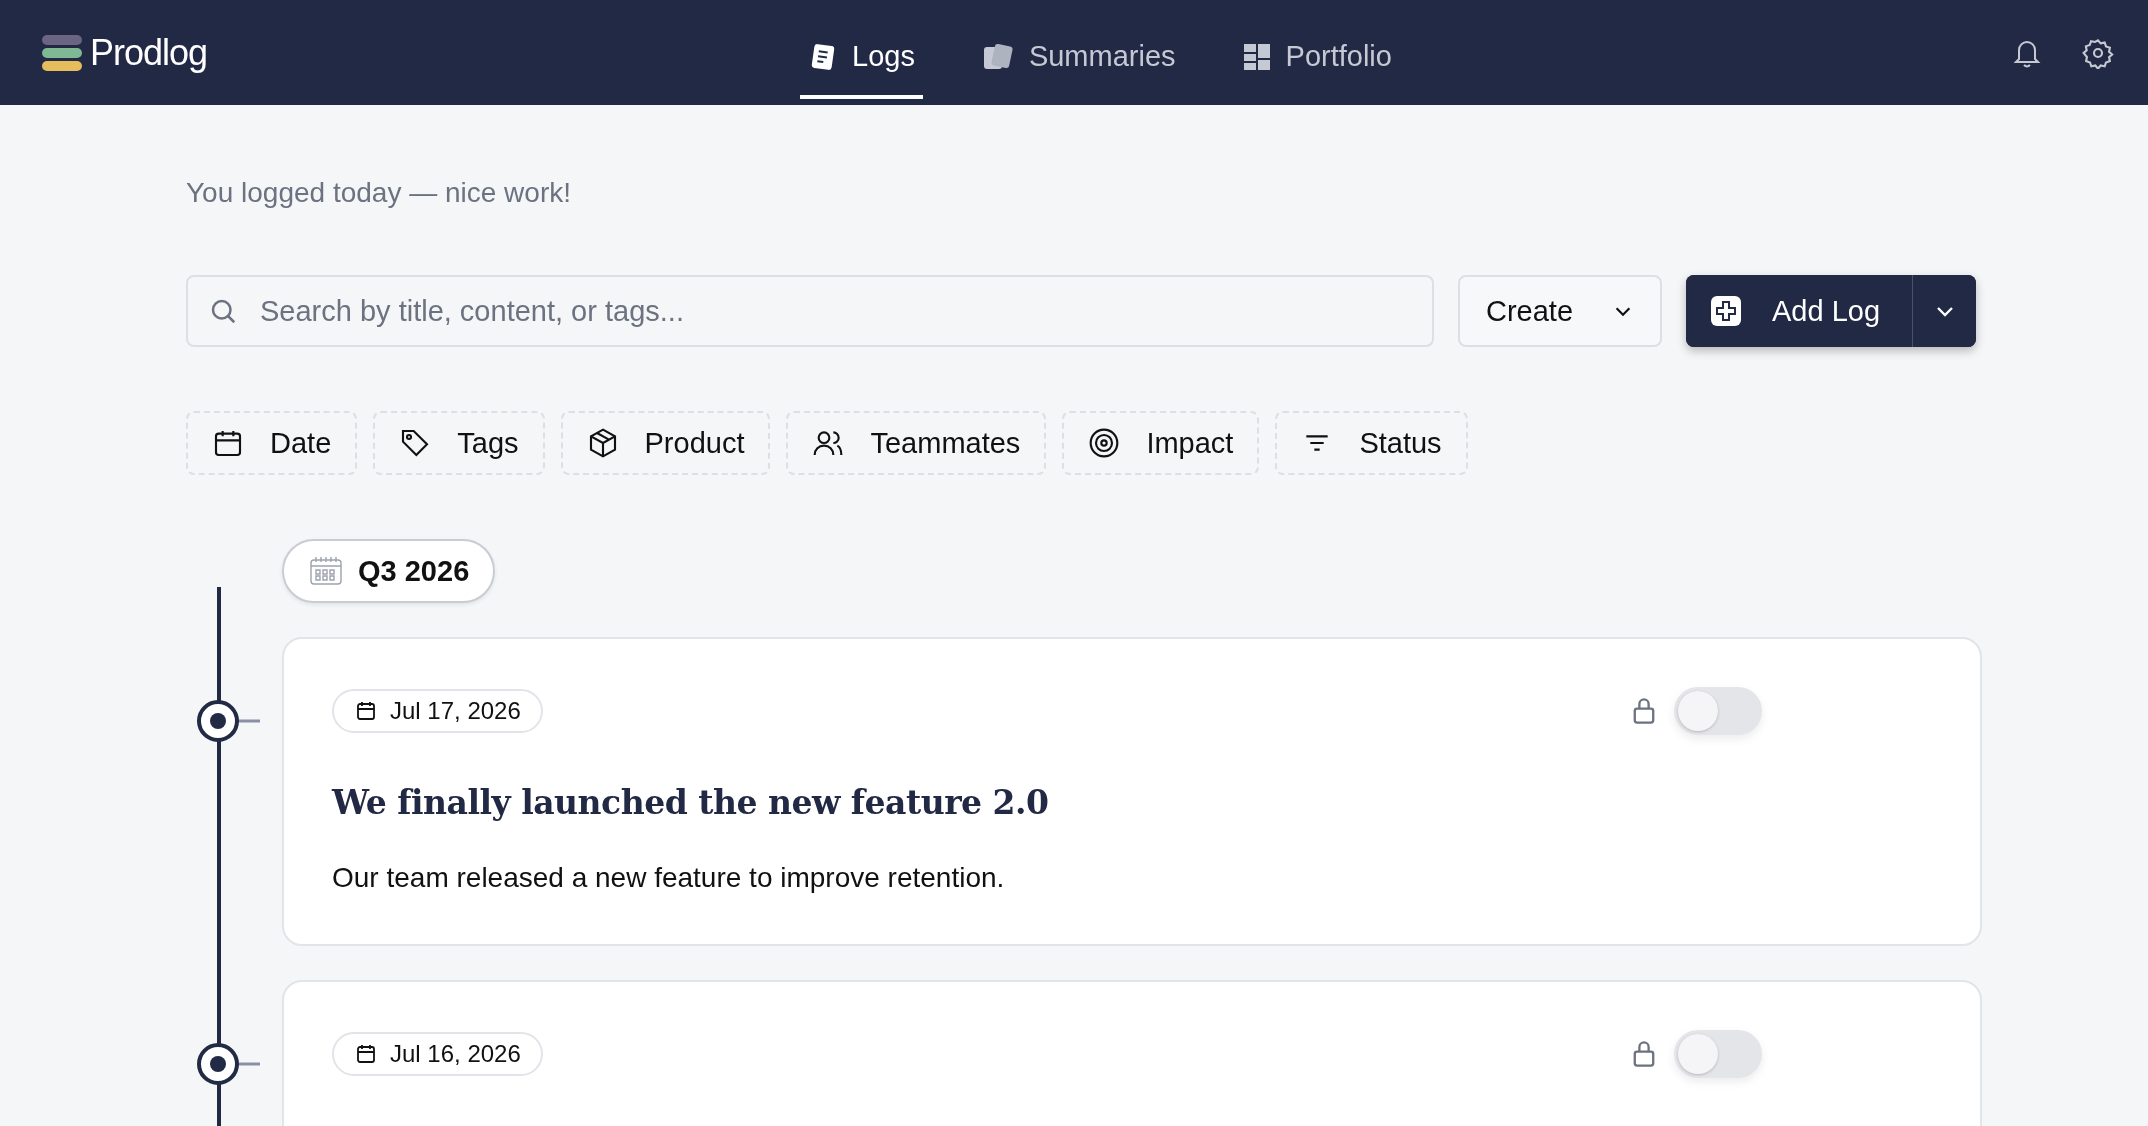 This screenshot has height=1126, width=2148. What do you see at coordinates (272, 443) in the screenshot?
I see `filter-button: Date` at bounding box center [272, 443].